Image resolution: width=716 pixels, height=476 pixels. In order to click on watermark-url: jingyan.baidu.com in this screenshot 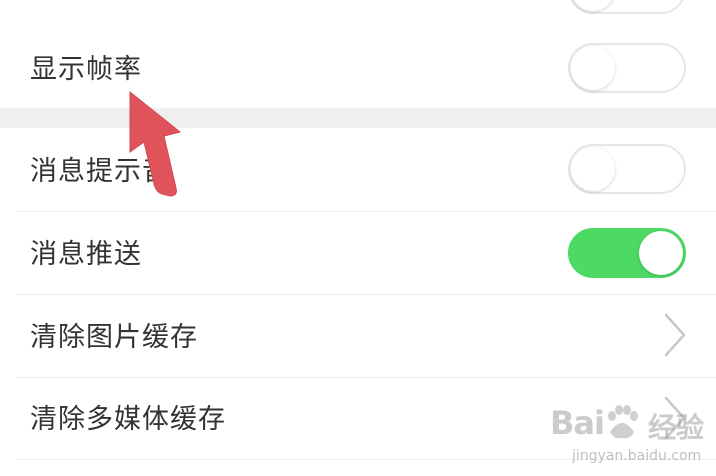, I will do `click(637, 456)`.